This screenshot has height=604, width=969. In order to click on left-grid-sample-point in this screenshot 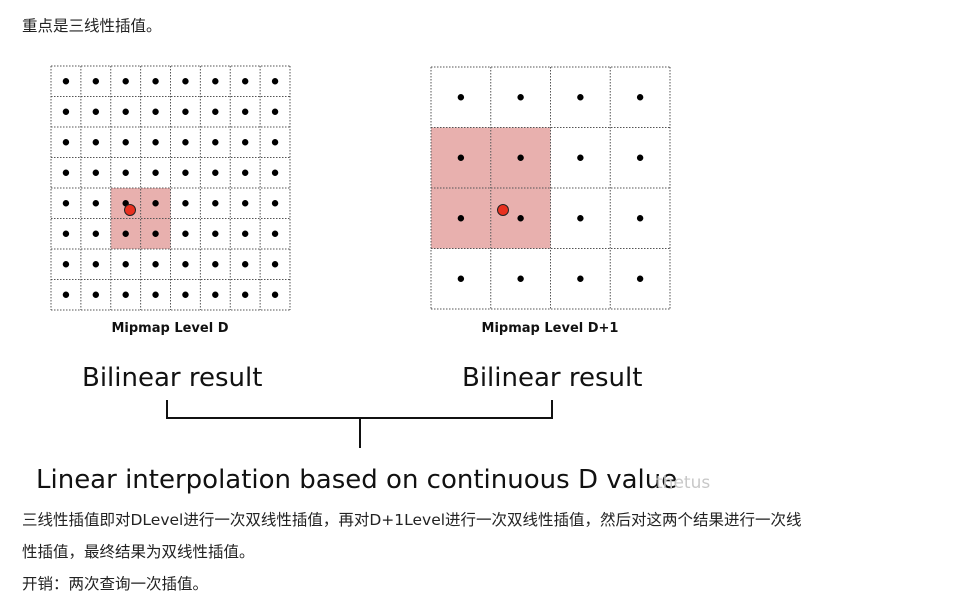, I will do `click(130, 210)`.